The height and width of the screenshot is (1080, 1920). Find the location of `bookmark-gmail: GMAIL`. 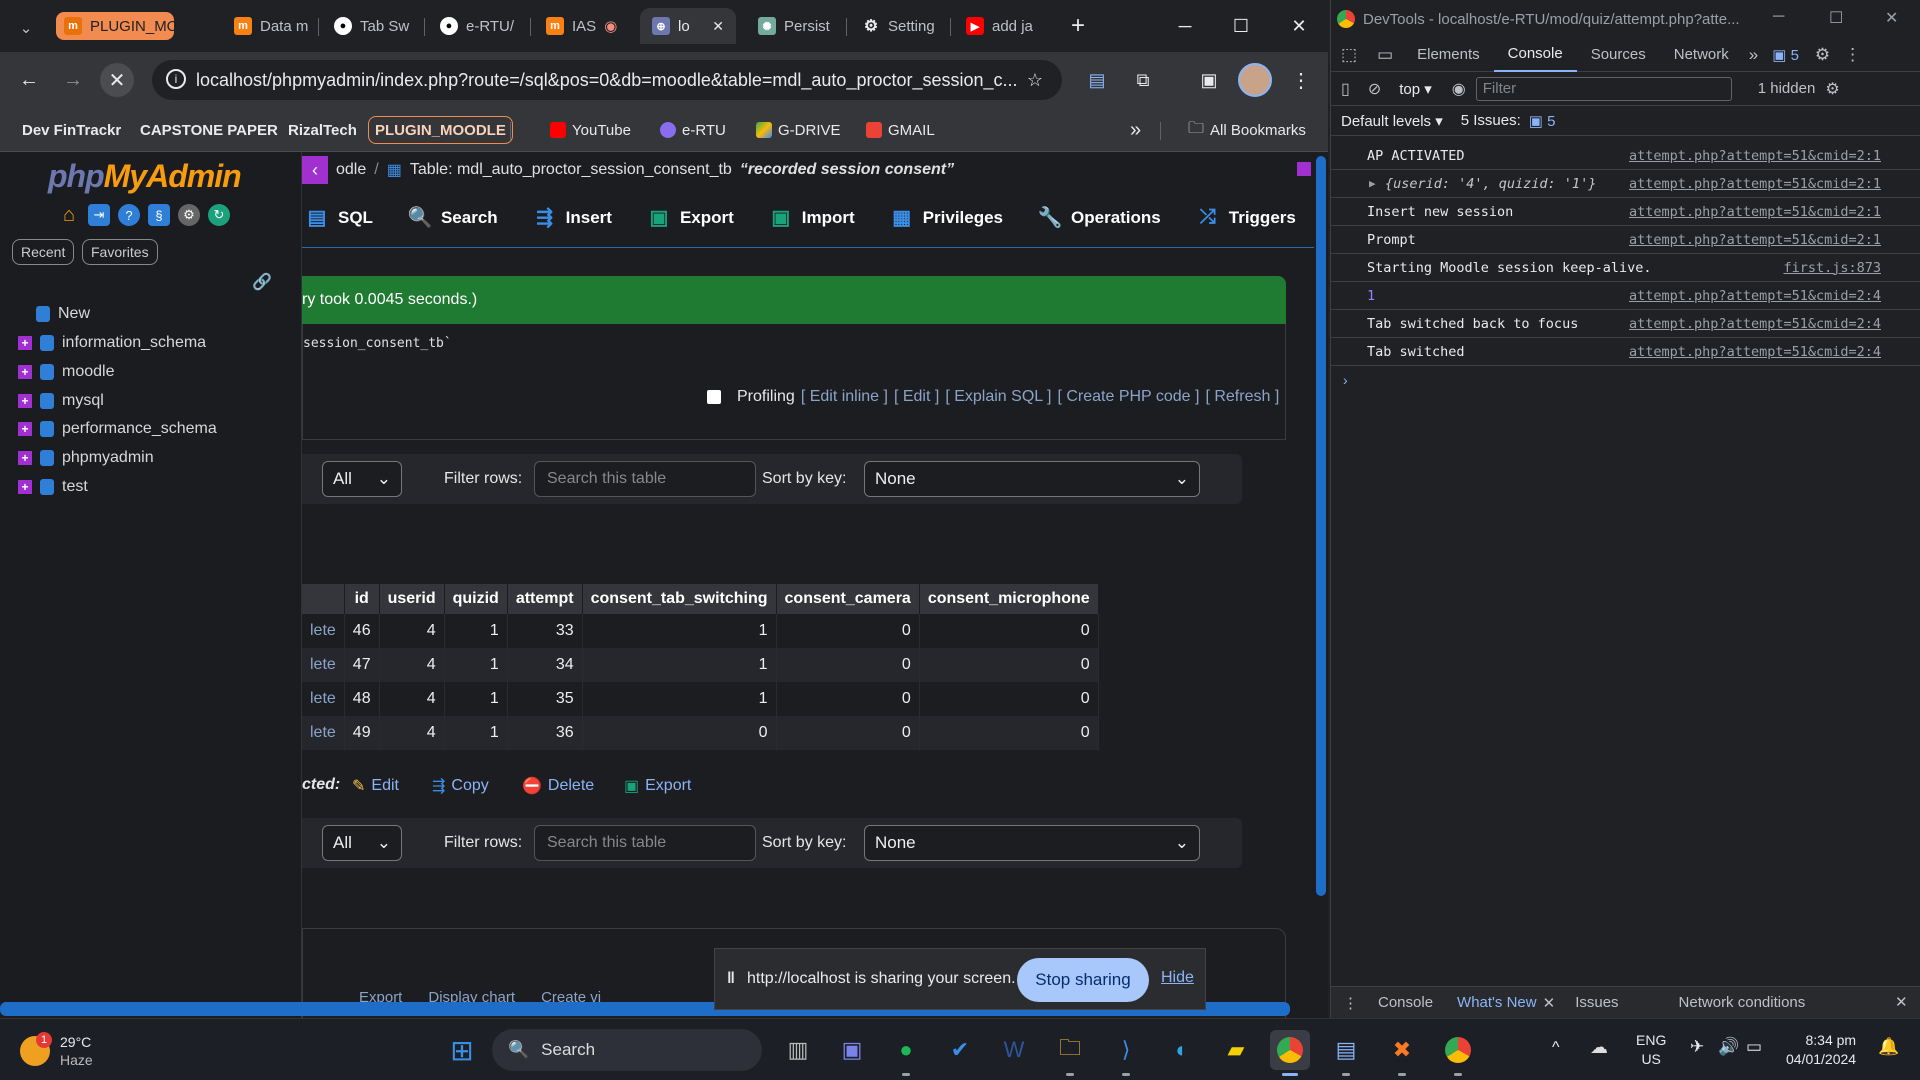

bookmark-gmail: GMAIL is located at coordinates (900, 130).